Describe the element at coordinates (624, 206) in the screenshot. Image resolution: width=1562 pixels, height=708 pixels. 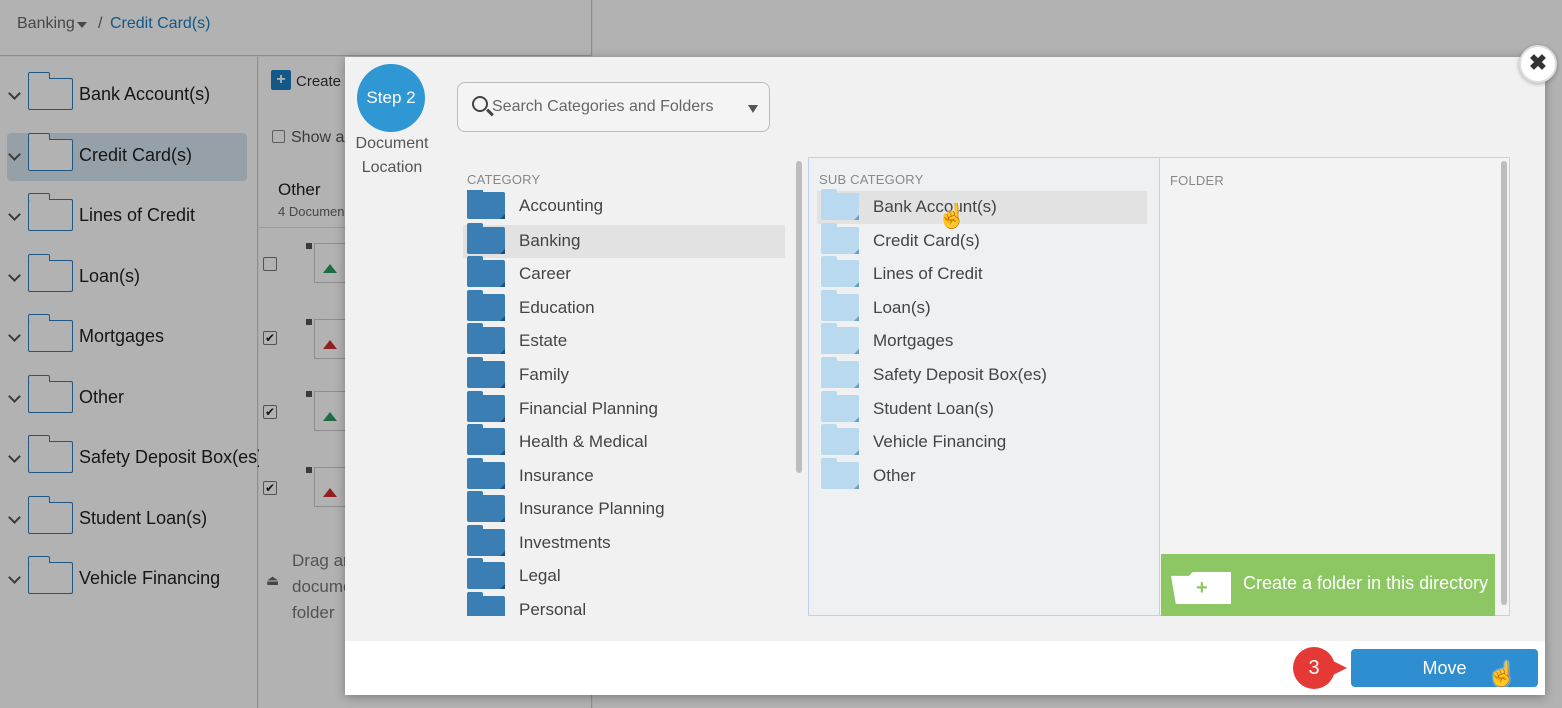
I see `category-item-accounting: Accounting` at that location.